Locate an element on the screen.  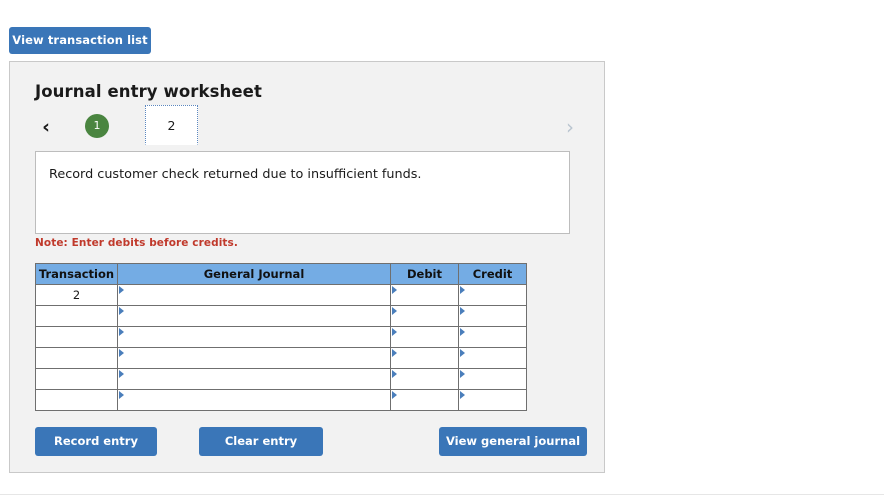
column-header-transaction: Transaction is located at coordinates (76, 274).